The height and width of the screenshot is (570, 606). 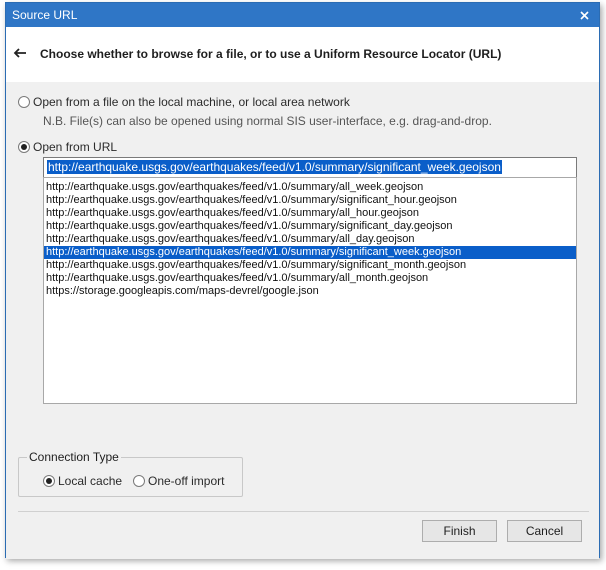 I want to click on close-button, so click(x=584, y=15).